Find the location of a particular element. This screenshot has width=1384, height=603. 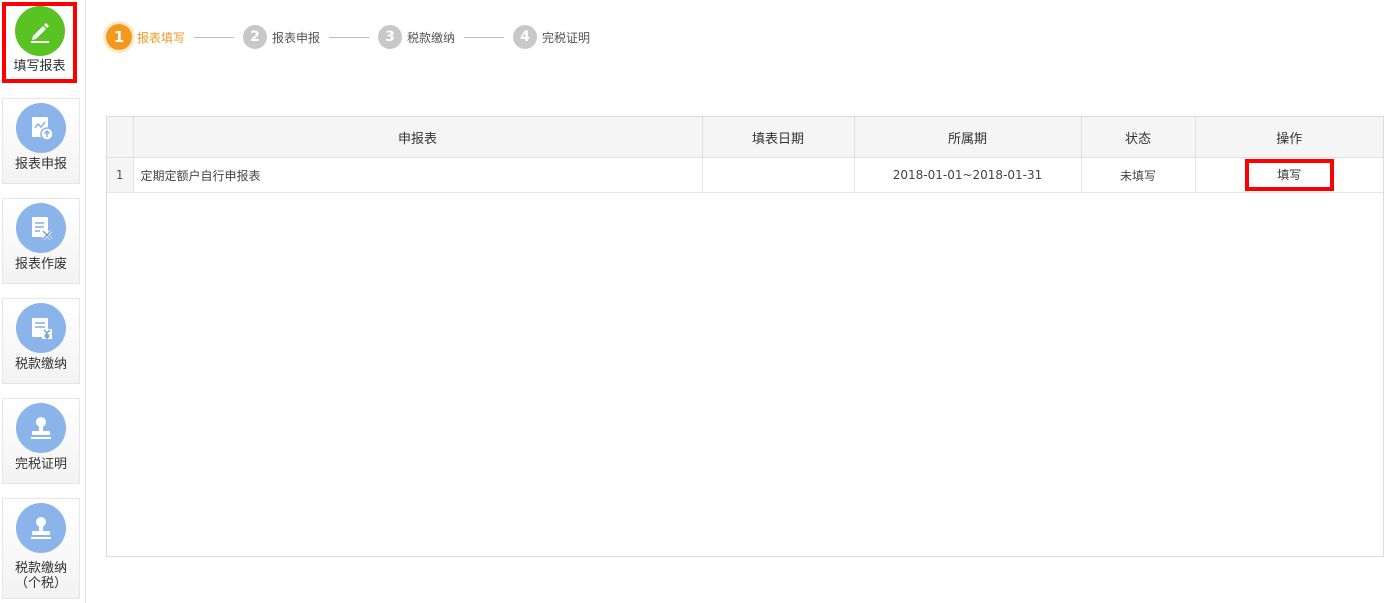

report-void-icon is located at coordinates (41, 228).